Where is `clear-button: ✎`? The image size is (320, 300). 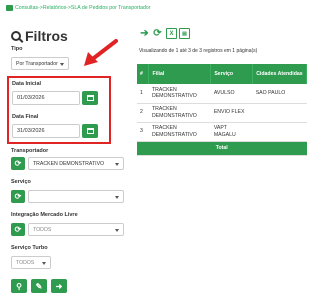
clear-button: ✎ is located at coordinates (39, 286).